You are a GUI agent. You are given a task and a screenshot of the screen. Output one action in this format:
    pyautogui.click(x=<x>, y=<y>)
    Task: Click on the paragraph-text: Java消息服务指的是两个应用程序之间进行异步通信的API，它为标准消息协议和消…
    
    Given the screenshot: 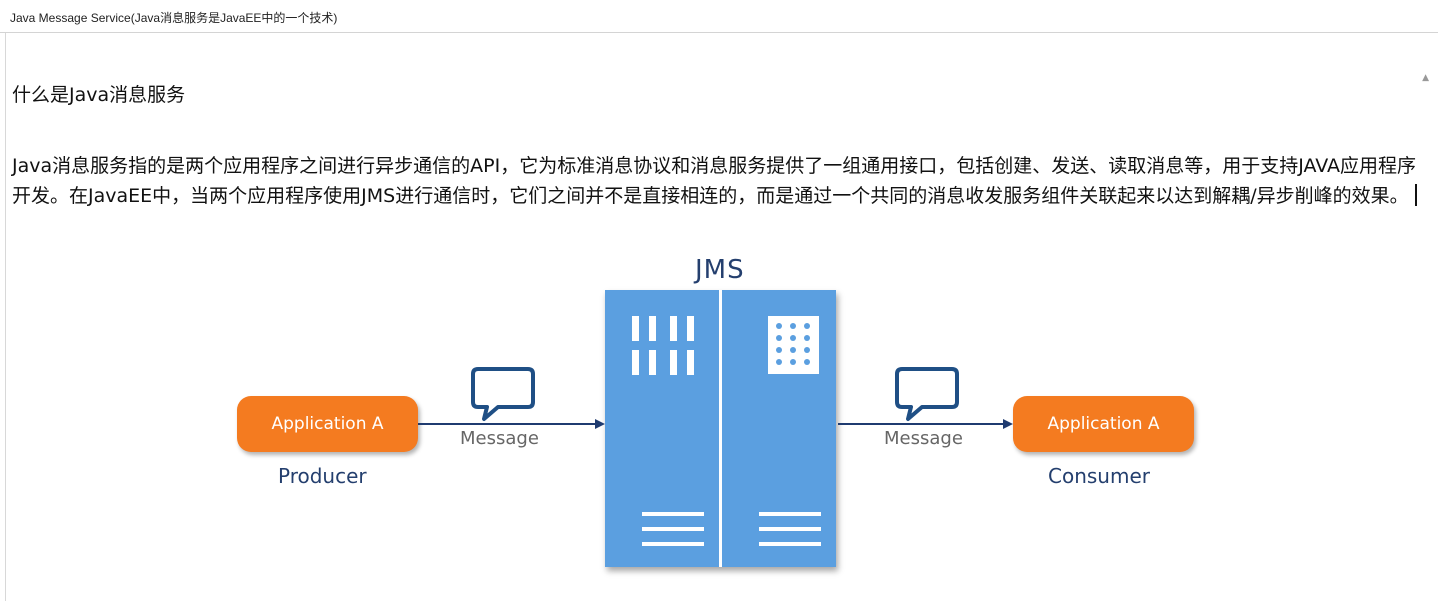 What is the action you would take?
    pyautogui.click(x=714, y=181)
    